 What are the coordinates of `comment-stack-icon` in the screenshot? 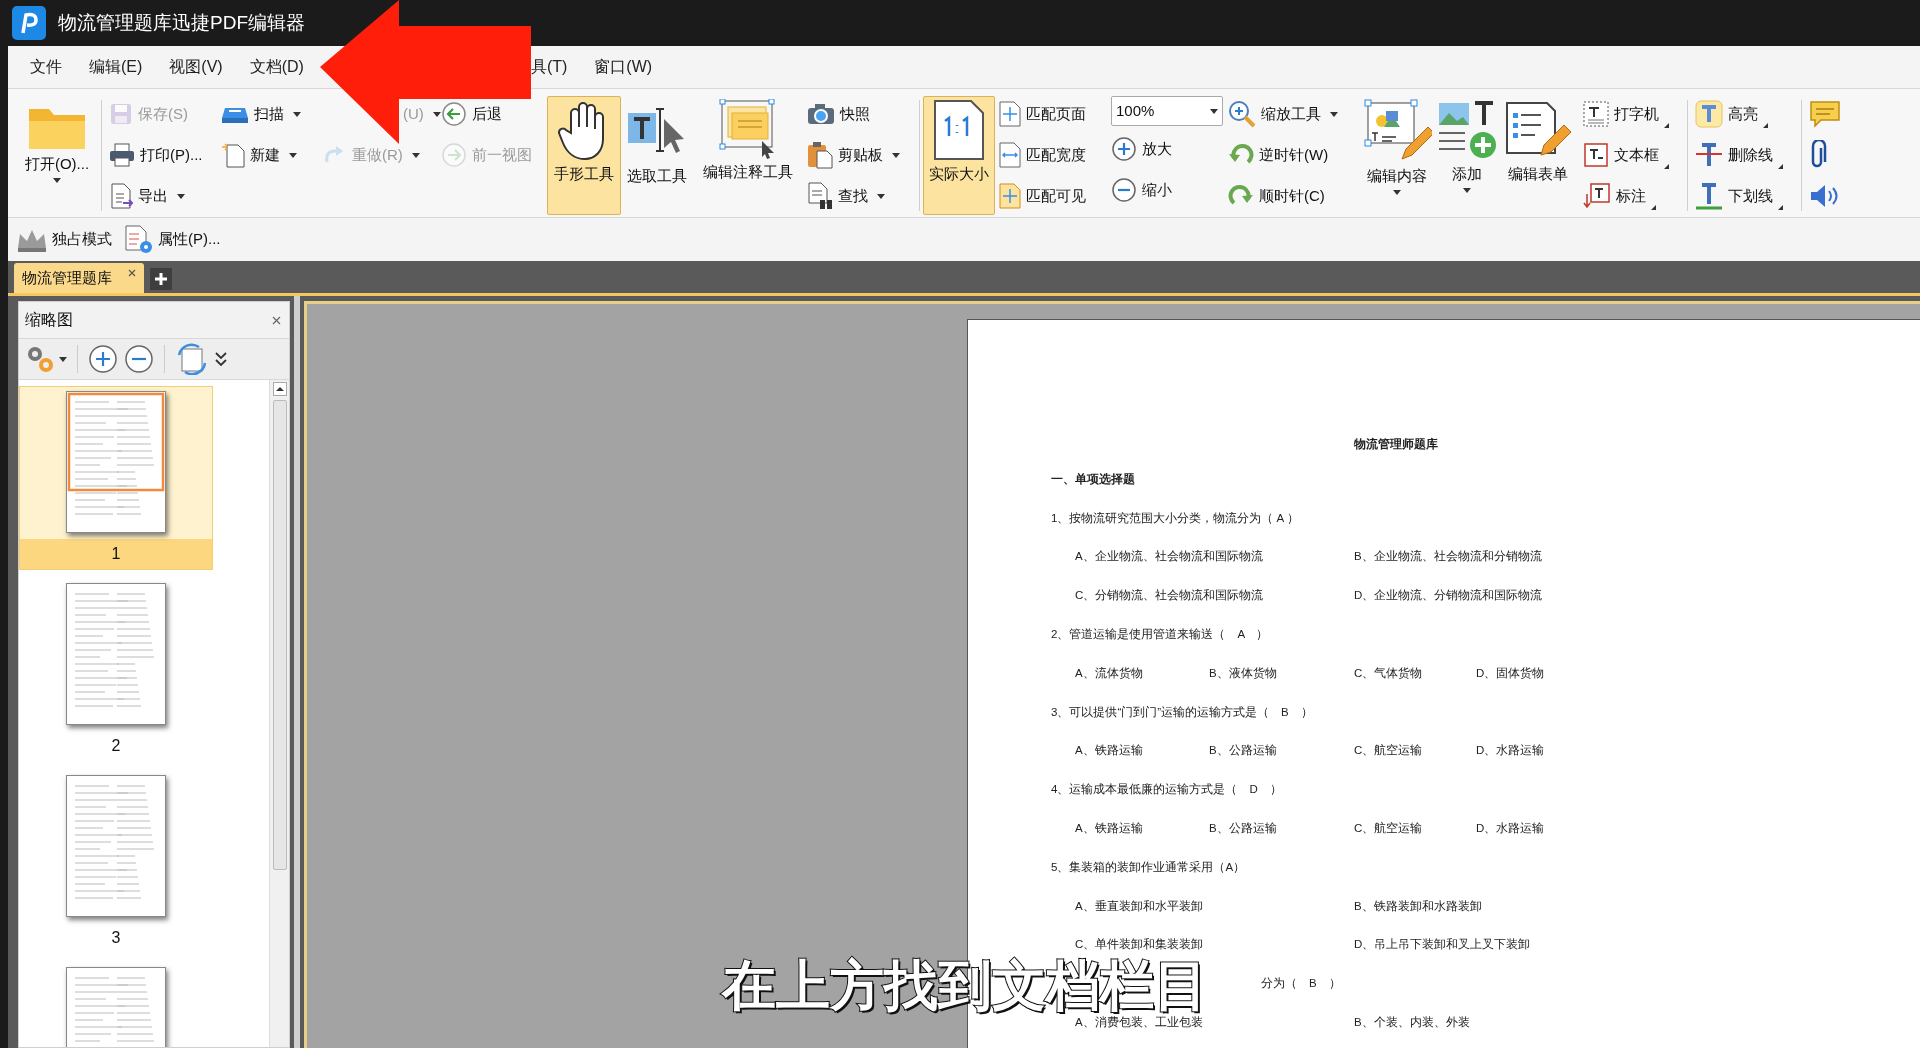 It's located at (748, 129).